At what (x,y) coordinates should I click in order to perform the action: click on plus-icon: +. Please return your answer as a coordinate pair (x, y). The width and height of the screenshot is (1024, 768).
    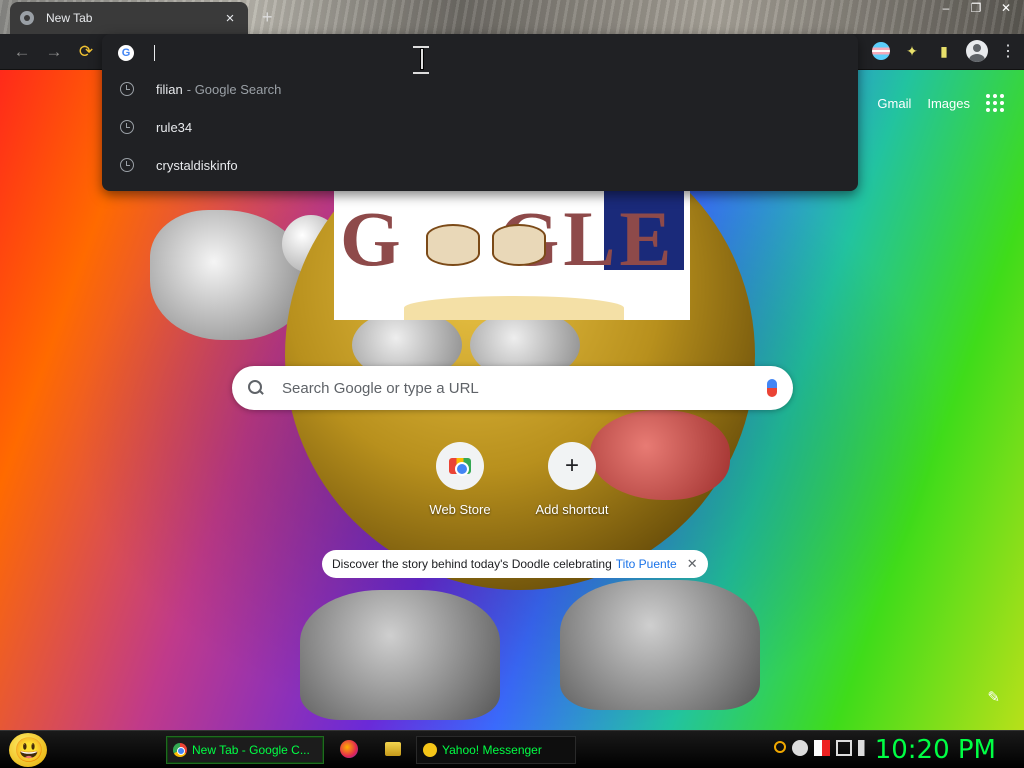
    Looking at the image, I should click on (571, 465).